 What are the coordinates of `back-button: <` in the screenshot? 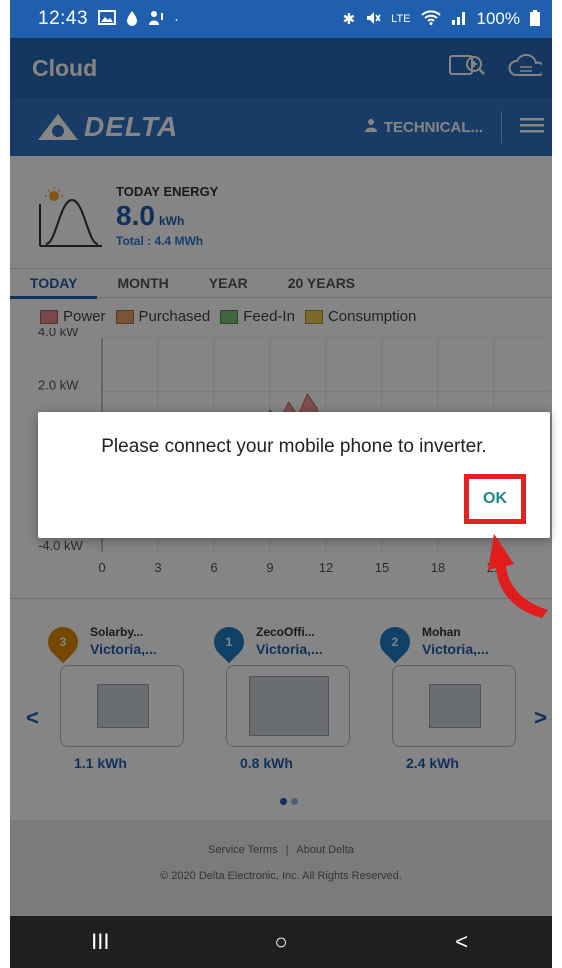 It's located at (462, 942).